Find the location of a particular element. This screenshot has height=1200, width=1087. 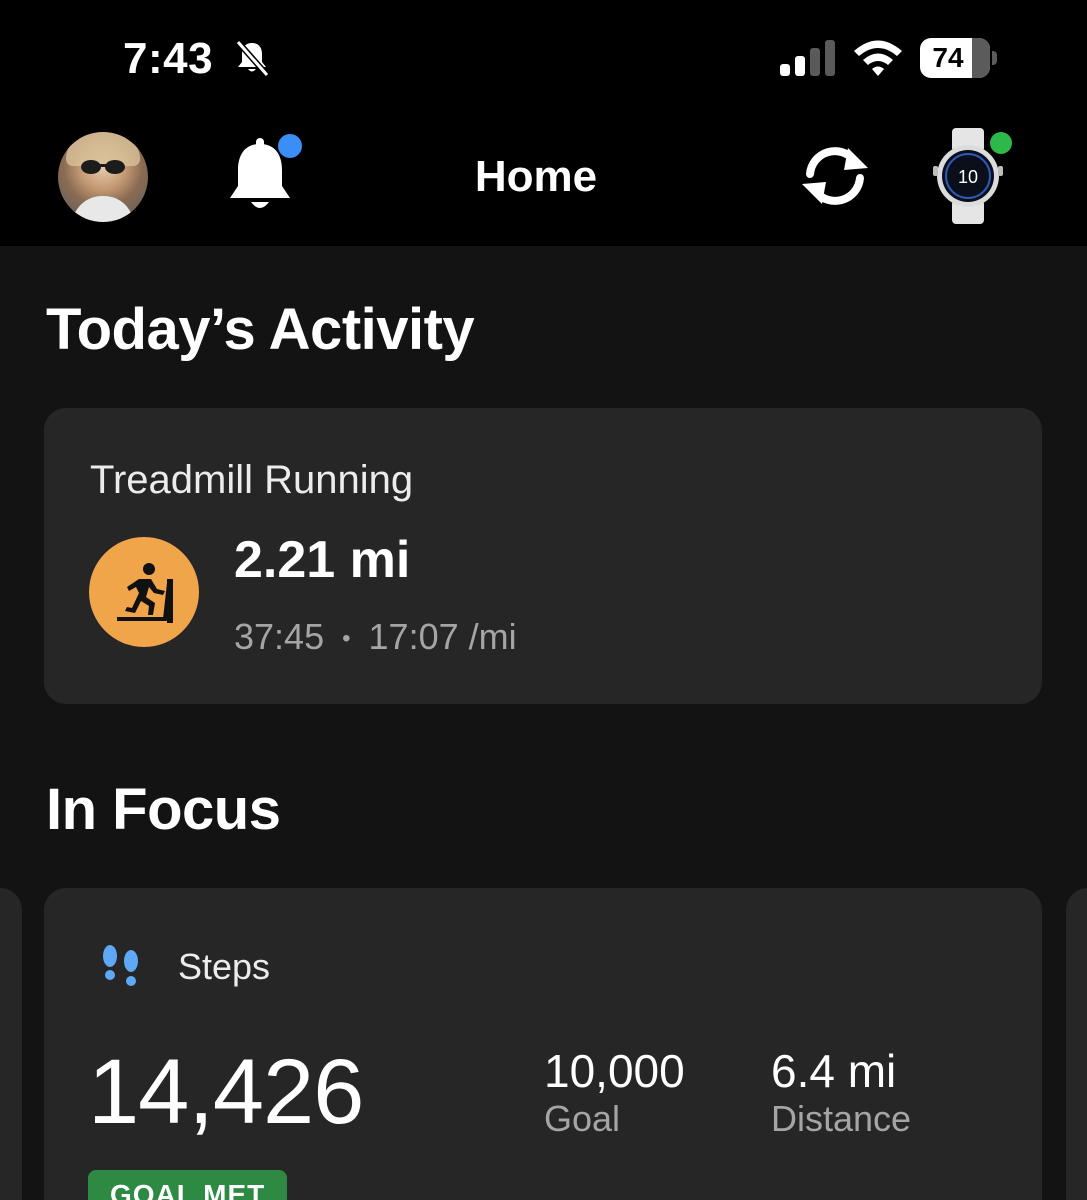

steps-distance-value: 6.4 mi is located at coordinates (834, 1071).